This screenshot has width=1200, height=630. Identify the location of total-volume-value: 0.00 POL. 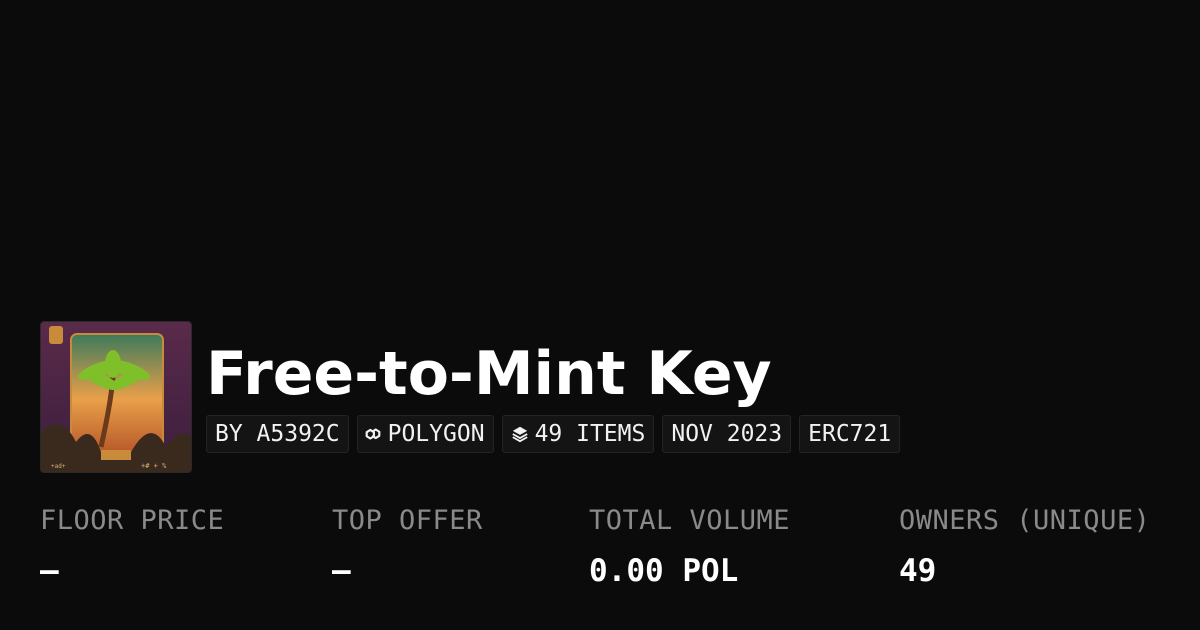
(664, 571).